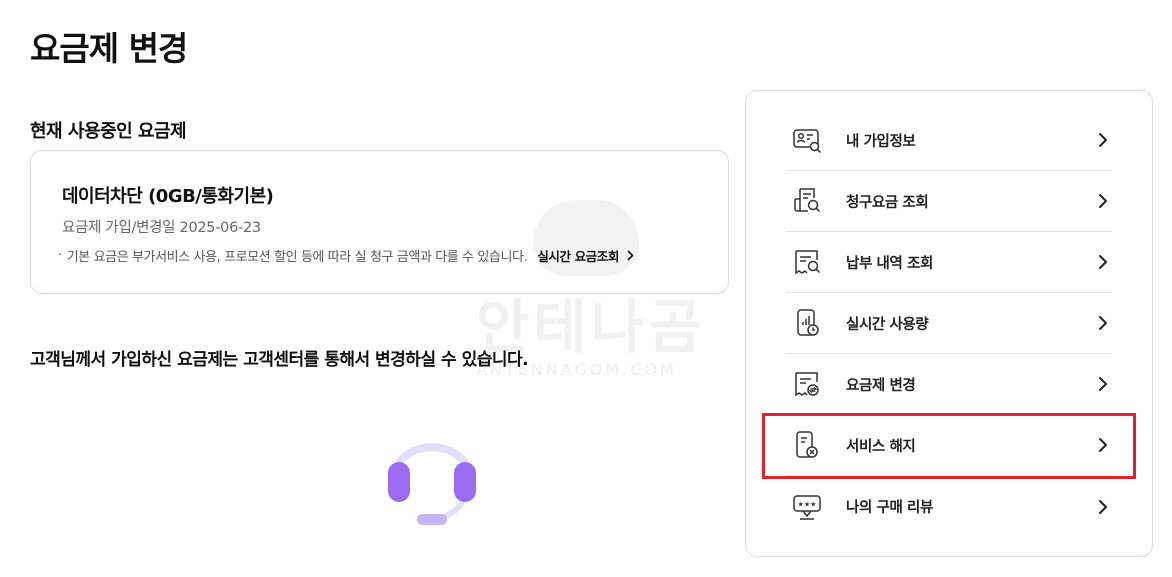 This screenshot has width=1172, height=577. Describe the element at coordinates (108, 131) in the screenshot. I see `current-plan-section-title: 현재 사용중인 요금제` at that location.